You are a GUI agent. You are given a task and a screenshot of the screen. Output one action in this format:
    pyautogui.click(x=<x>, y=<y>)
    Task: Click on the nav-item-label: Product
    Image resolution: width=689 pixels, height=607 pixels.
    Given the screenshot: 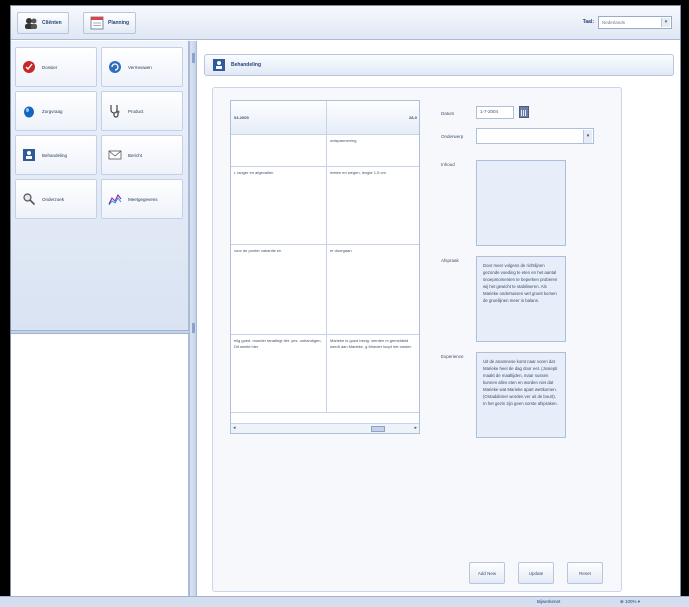 What is the action you would take?
    pyautogui.click(x=136, y=111)
    